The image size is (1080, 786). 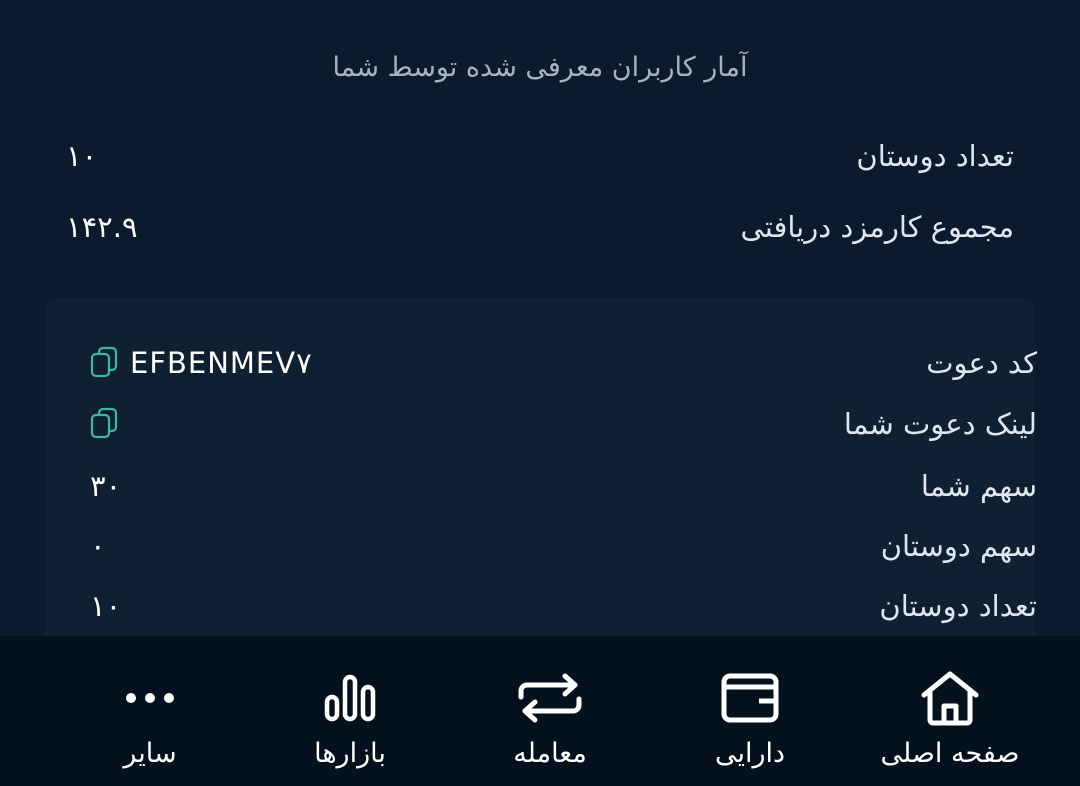 What do you see at coordinates (935, 156) in the screenshot?
I see `stat-label: تعداد دوستان` at bounding box center [935, 156].